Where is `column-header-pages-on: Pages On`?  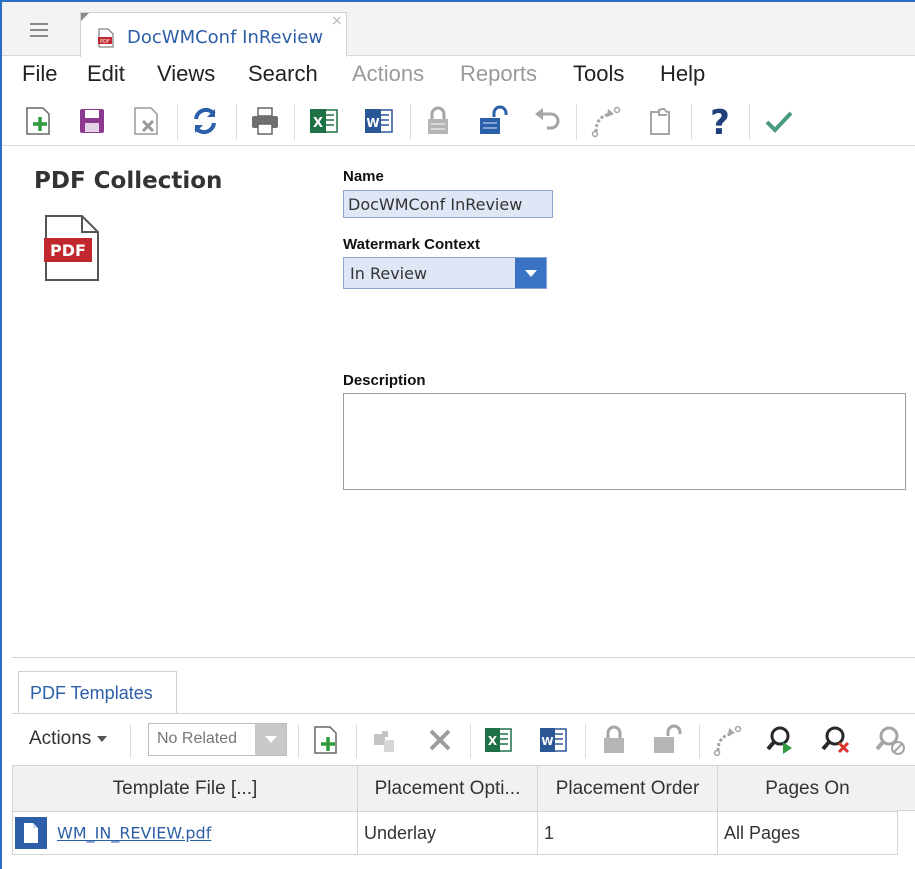 column-header-pages-on: Pages On is located at coordinates (807, 788).